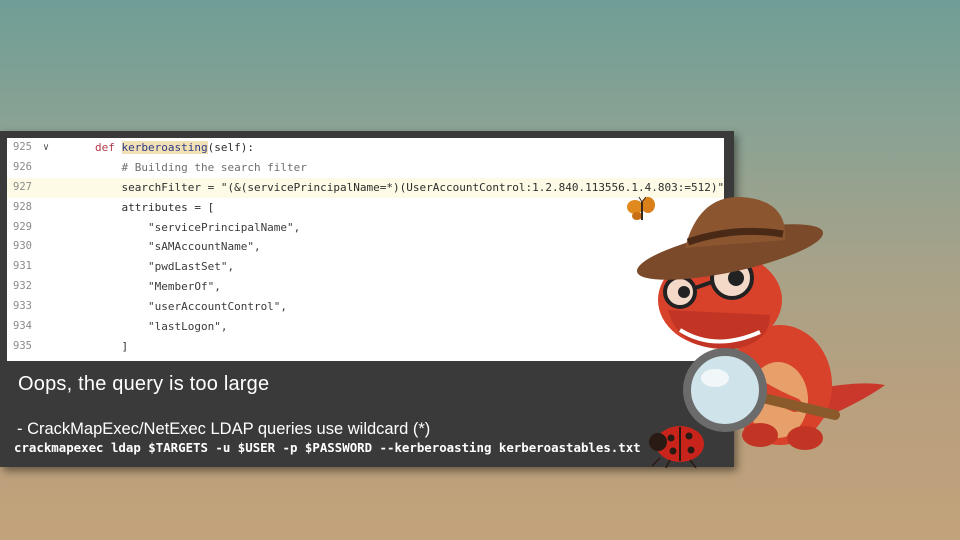 The width and height of the screenshot is (960, 540). I want to click on code-text: ], so click(112, 346).